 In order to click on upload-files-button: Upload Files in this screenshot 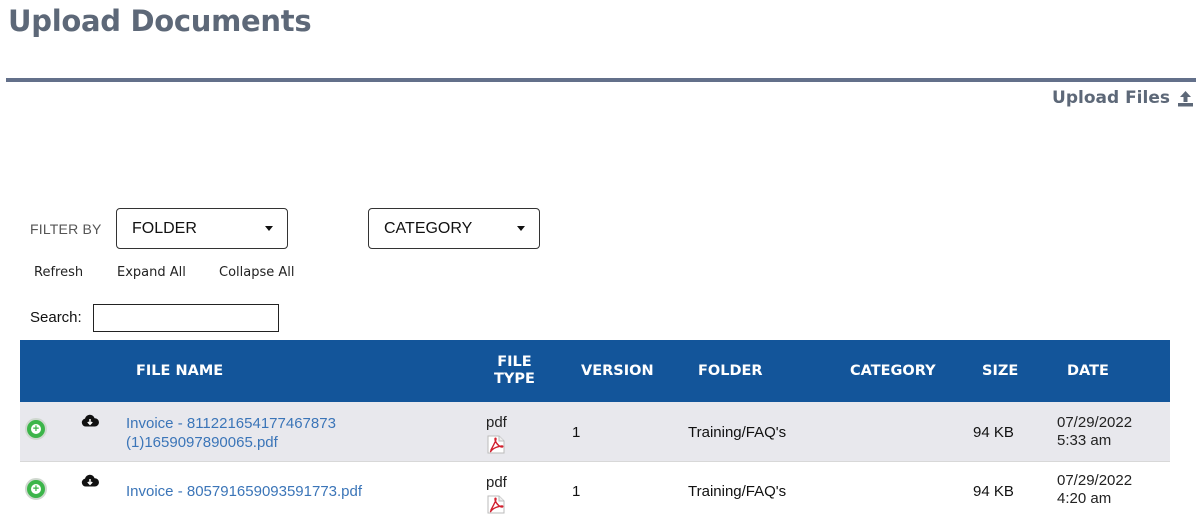, I will do `click(1123, 98)`.